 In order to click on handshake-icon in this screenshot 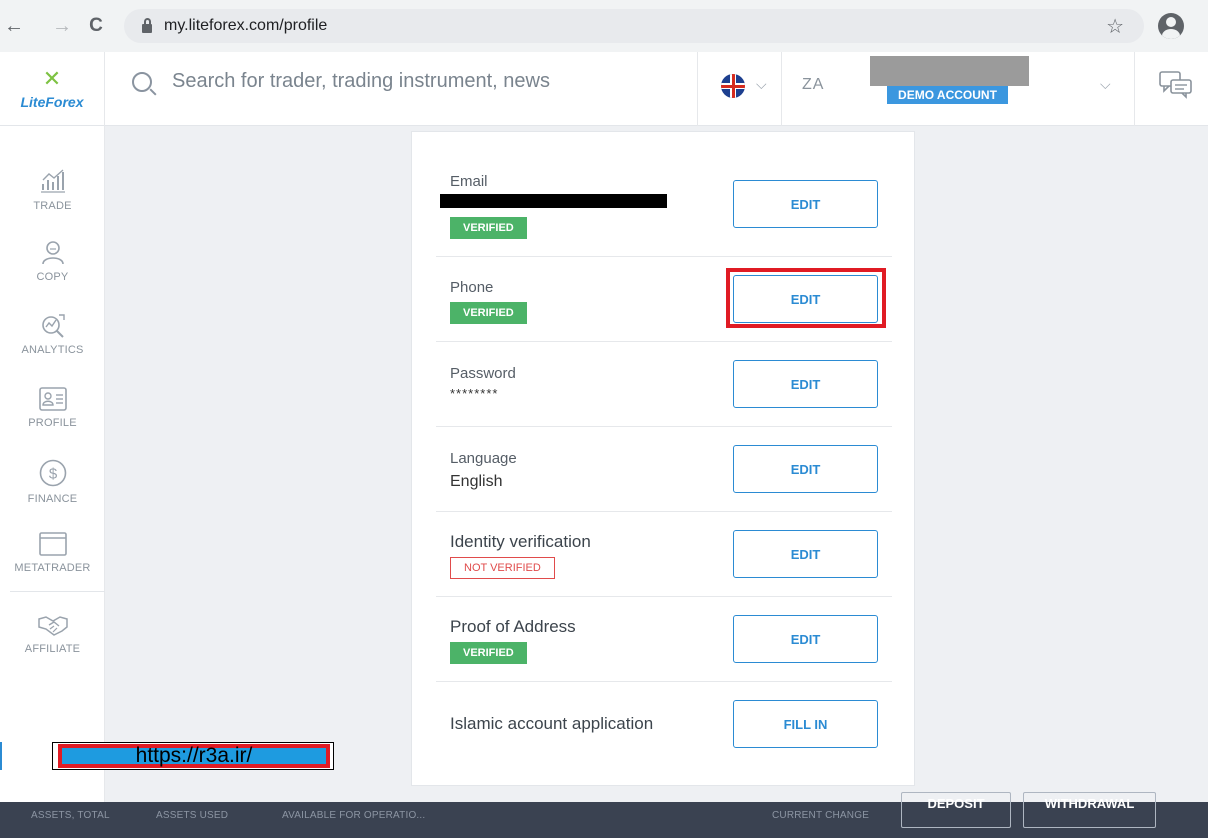, I will do `click(52, 626)`.